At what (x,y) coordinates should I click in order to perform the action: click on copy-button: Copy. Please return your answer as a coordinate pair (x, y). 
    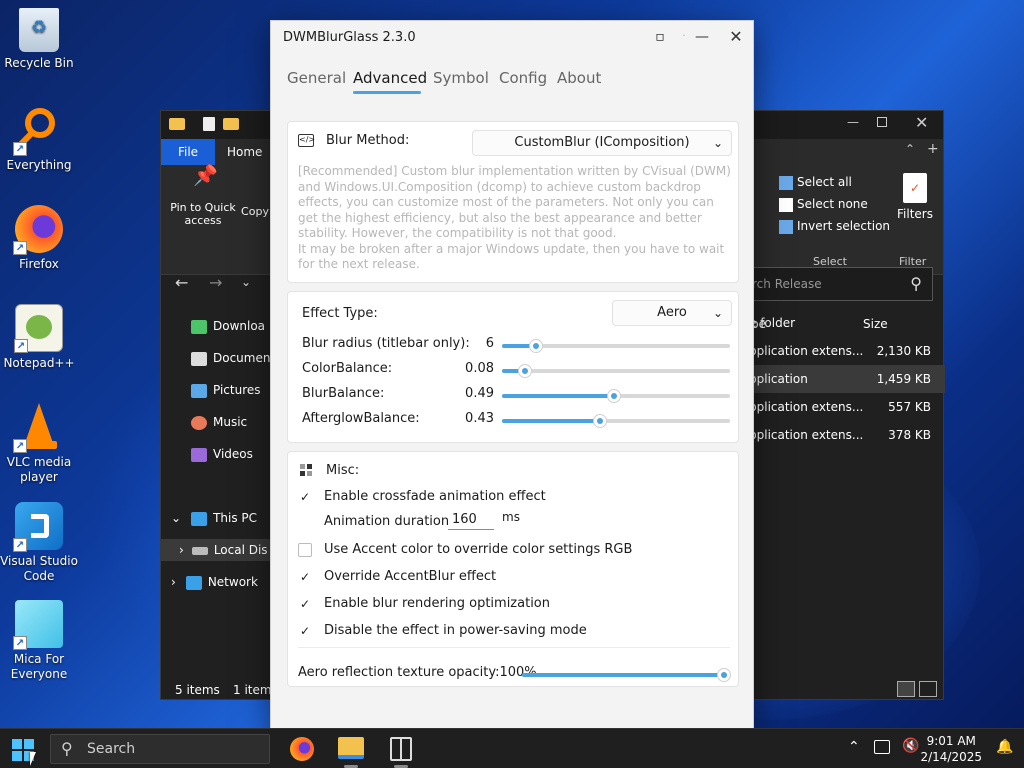
    Looking at the image, I should click on (255, 211).